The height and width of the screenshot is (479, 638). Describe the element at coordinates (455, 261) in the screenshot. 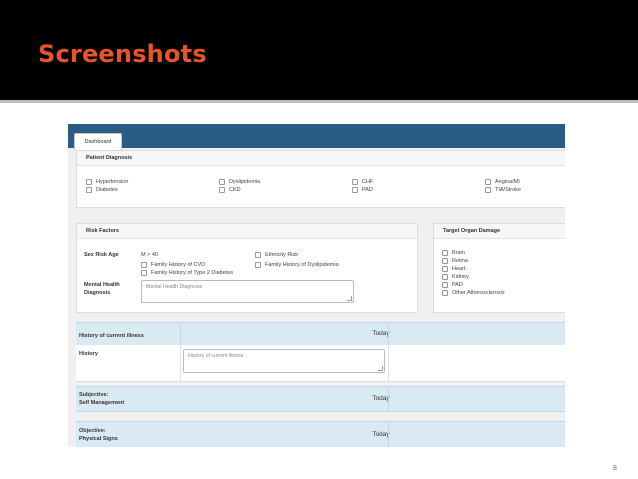

I see `checkbox-retina: Retina` at that location.